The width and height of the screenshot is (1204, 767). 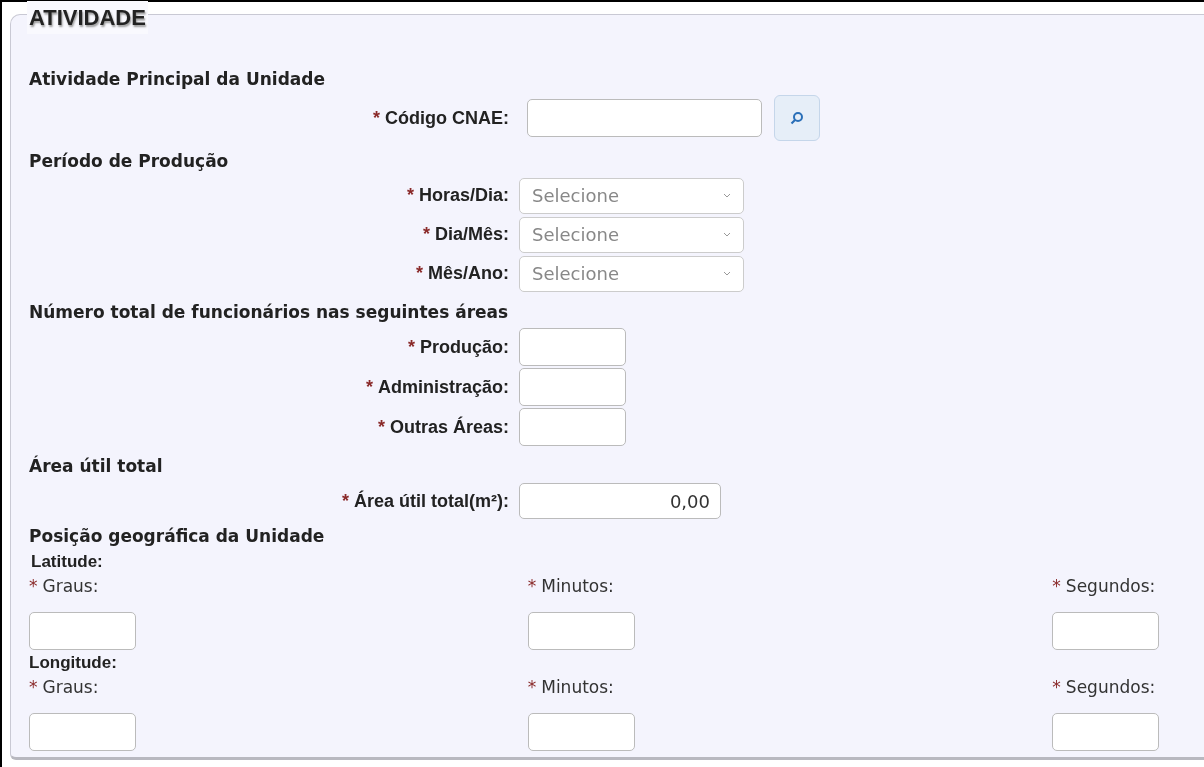 What do you see at coordinates (443, 387) in the screenshot?
I see `field-label: Administração:` at bounding box center [443, 387].